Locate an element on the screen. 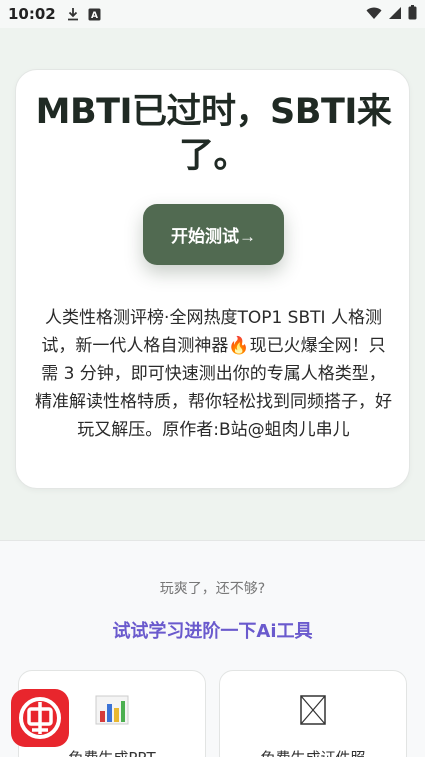 This screenshot has height=757, width=425. tool-label-id-photo: 免费生成证件照 is located at coordinates (313, 752).